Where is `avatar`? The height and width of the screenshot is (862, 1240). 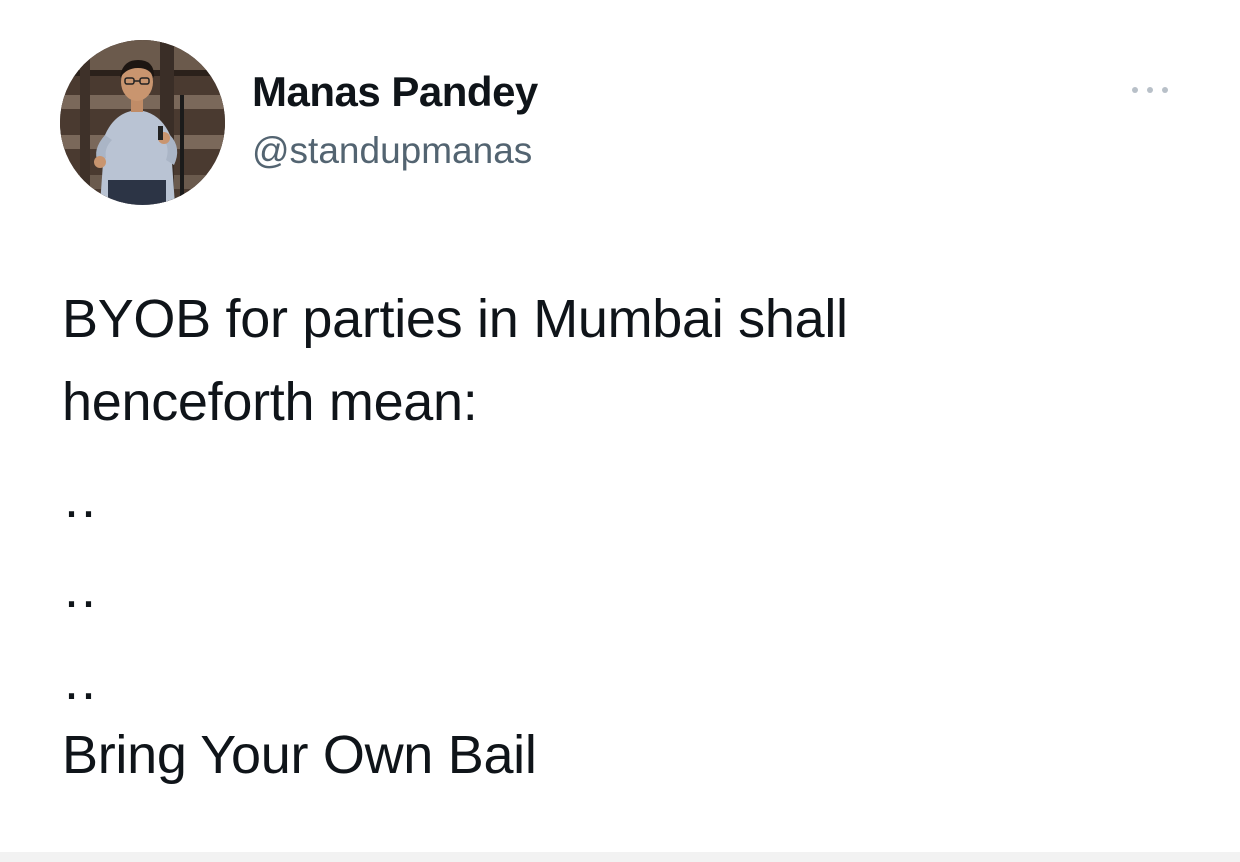 avatar is located at coordinates (142, 122).